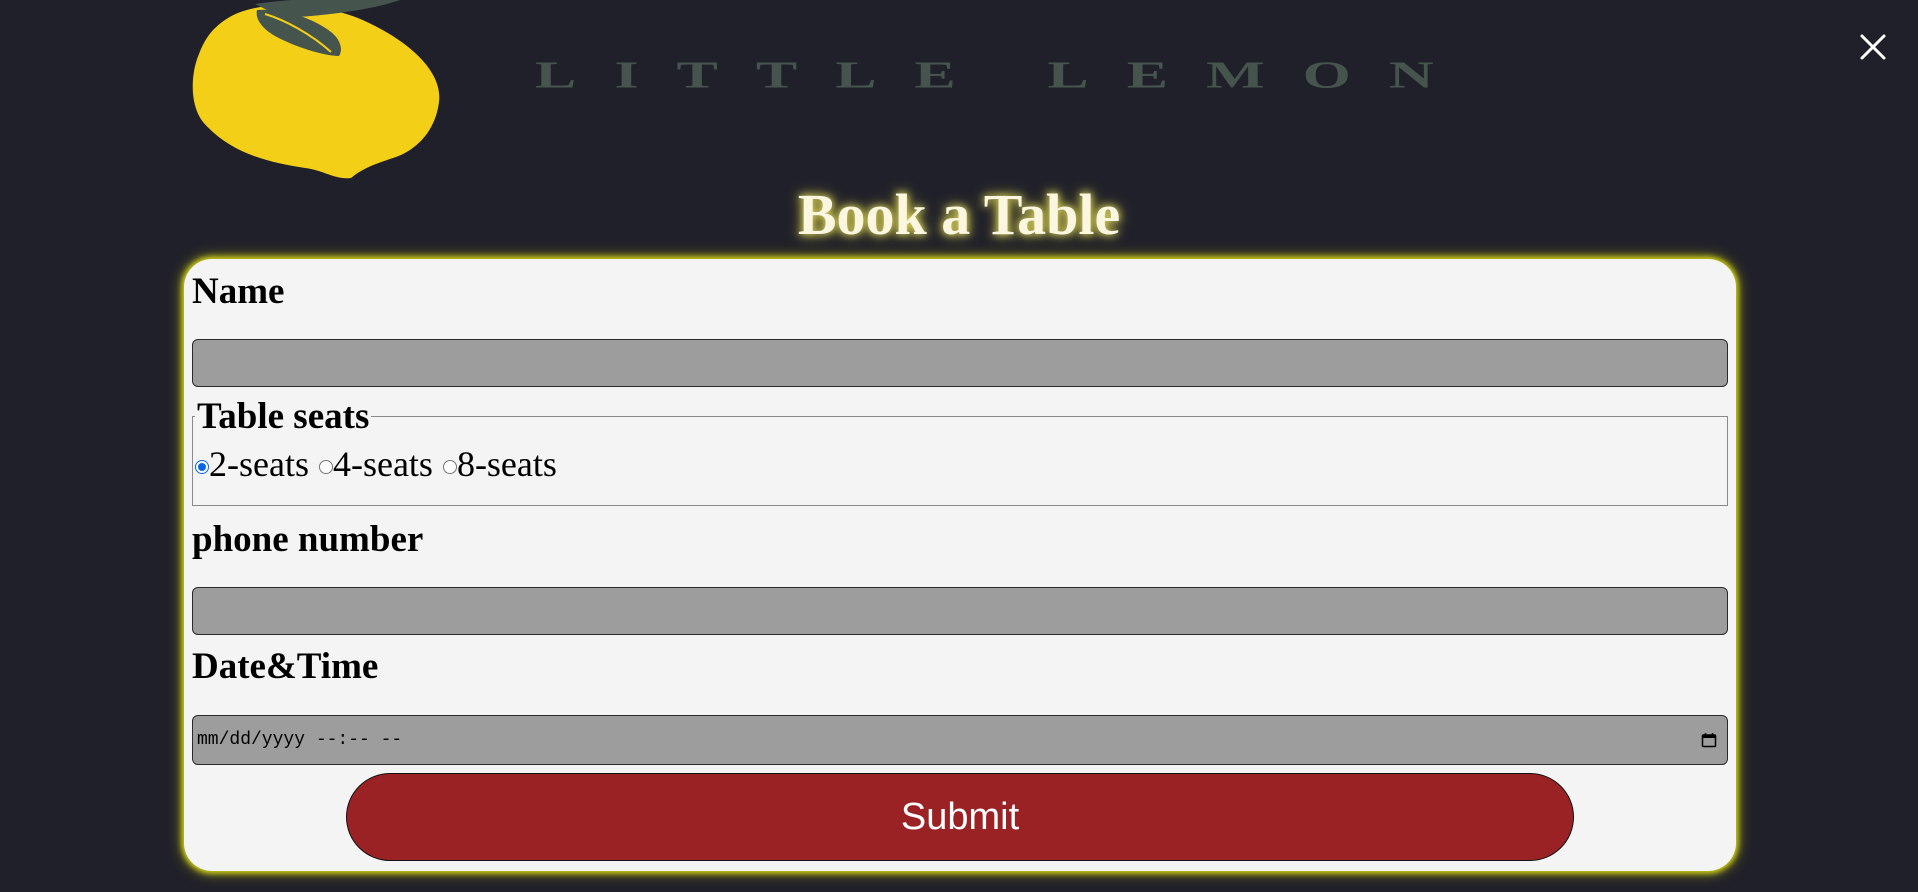 This screenshot has width=1918, height=892. Describe the element at coordinates (300, 740) in the screenshot. I see `datetime-placeholder: mm/dd/yyyy --:-- --` at that location.